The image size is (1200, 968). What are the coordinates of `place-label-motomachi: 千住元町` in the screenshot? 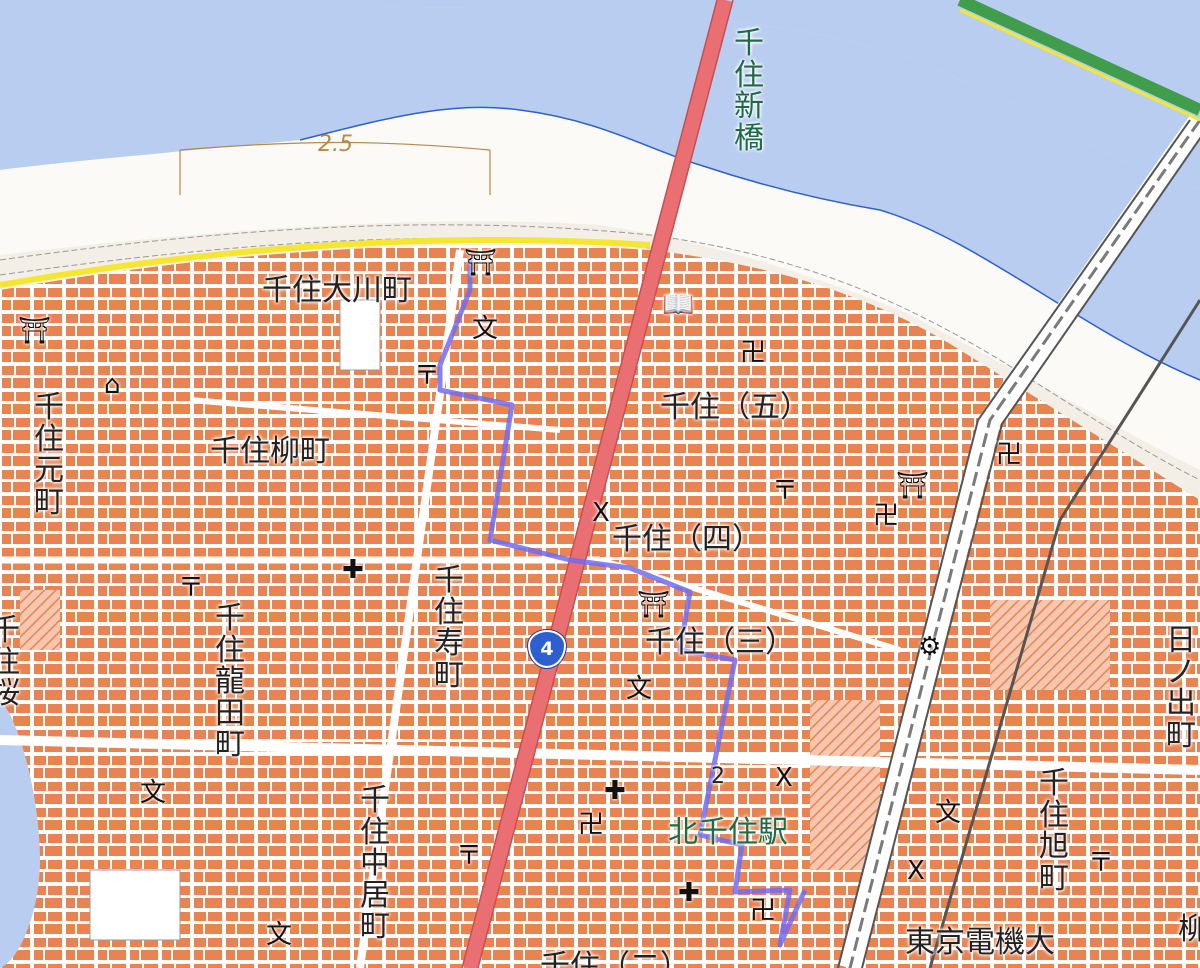 It's located at (49, 455).